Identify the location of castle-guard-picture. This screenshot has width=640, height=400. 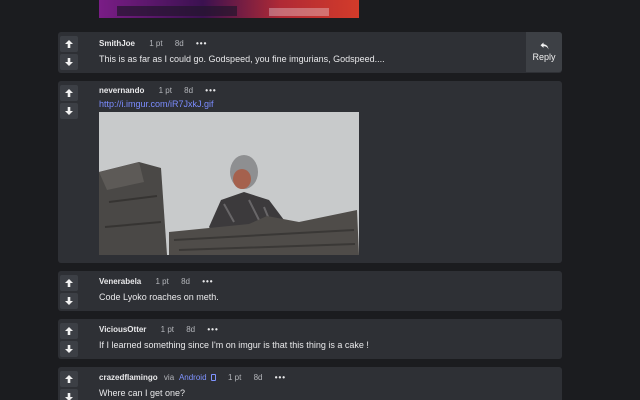
(229, 183).